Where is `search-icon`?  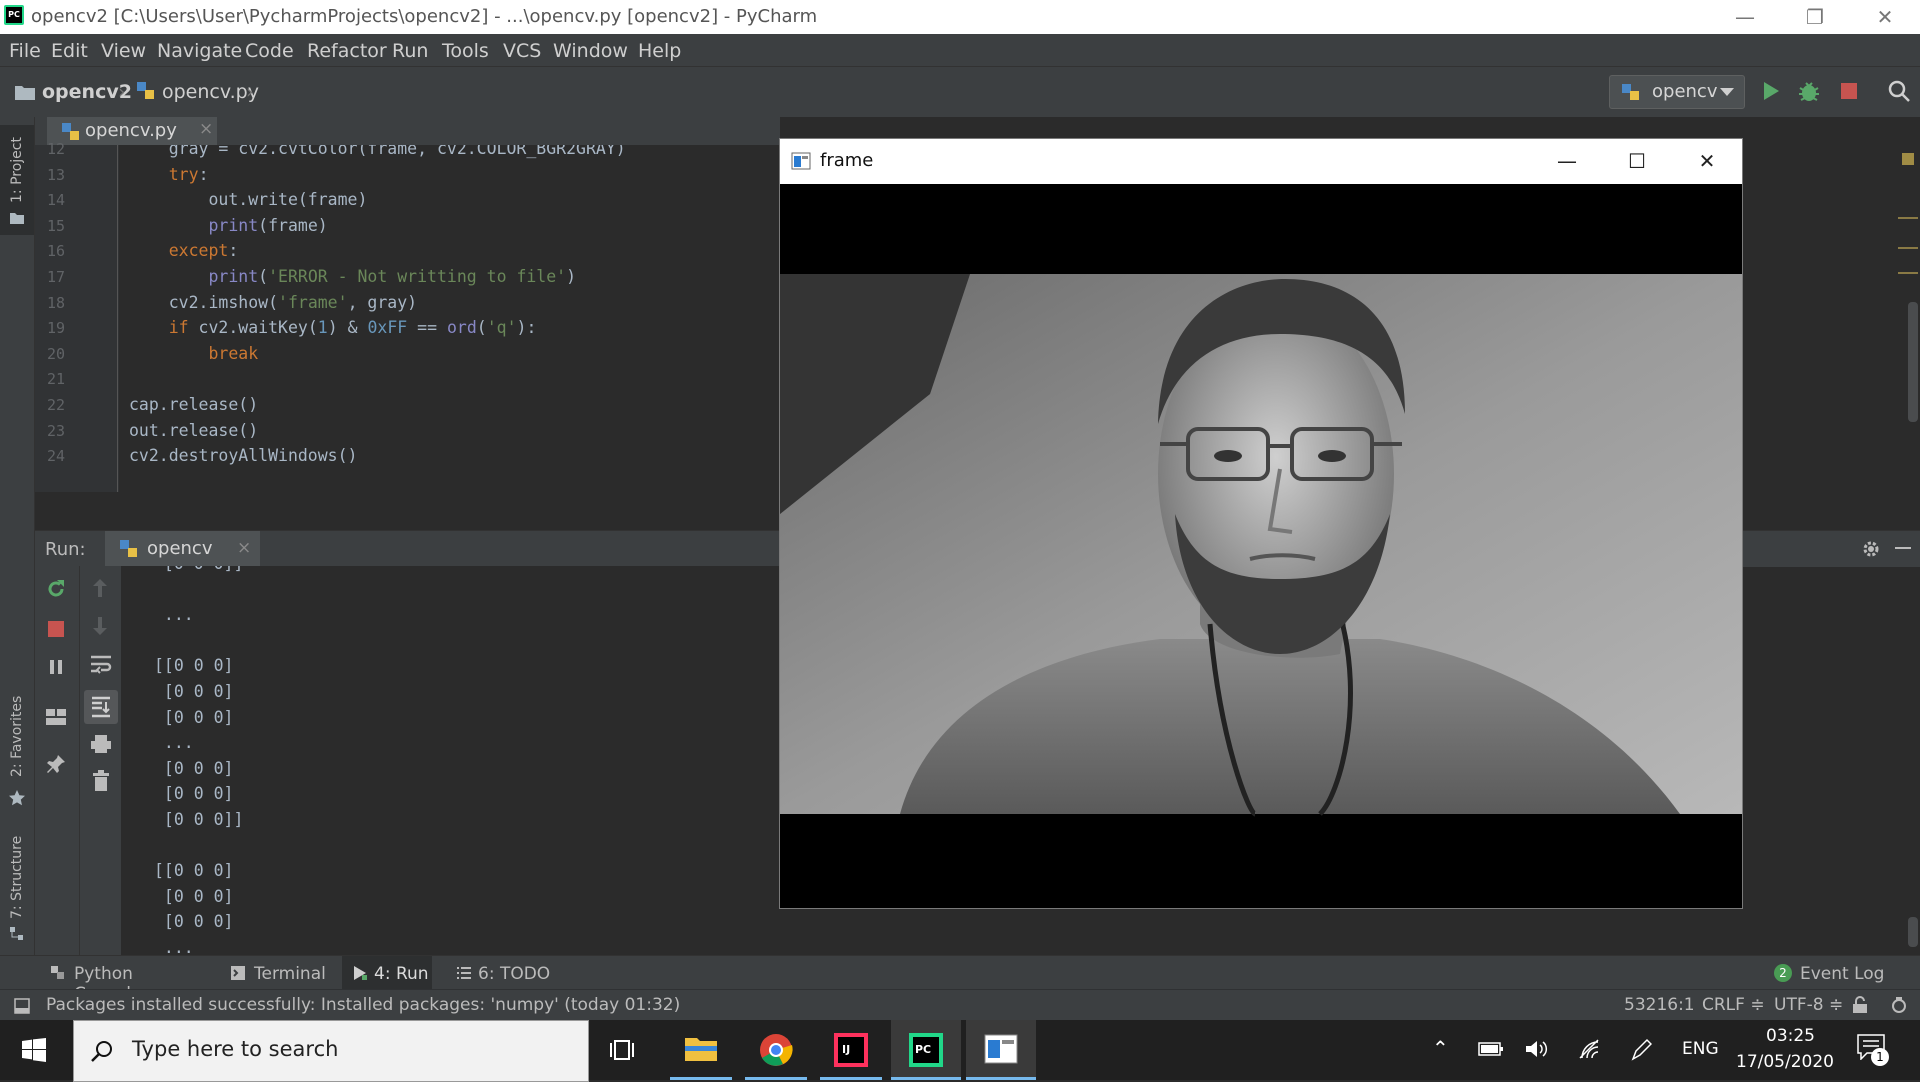
search-icon is located at coordinates (1899, 91).